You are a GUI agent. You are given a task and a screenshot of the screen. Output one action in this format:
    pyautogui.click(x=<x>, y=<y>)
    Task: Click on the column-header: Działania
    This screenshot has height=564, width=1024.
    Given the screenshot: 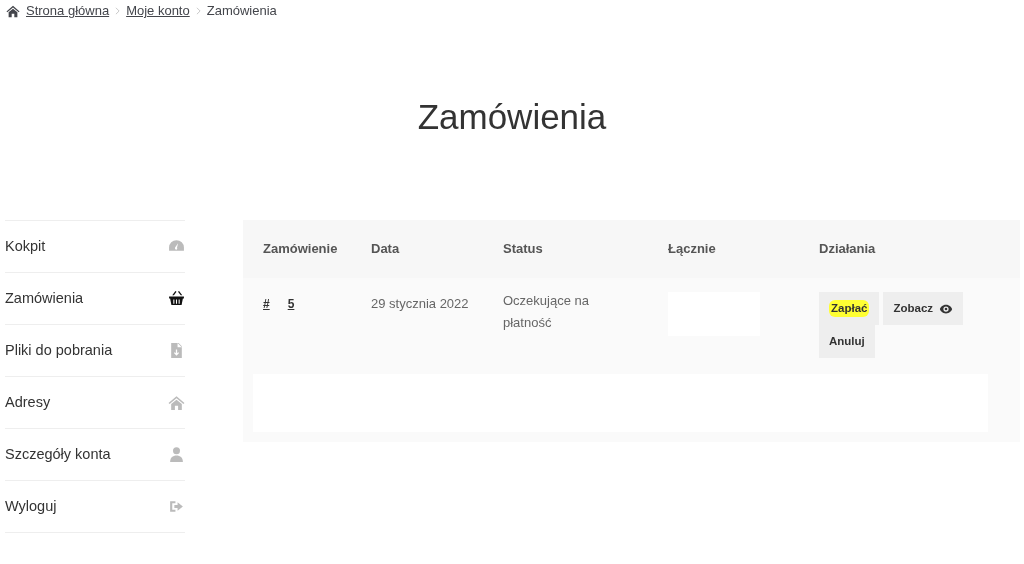 What is the action you would take?
    pyautogui.click(x=847, y=249)
    